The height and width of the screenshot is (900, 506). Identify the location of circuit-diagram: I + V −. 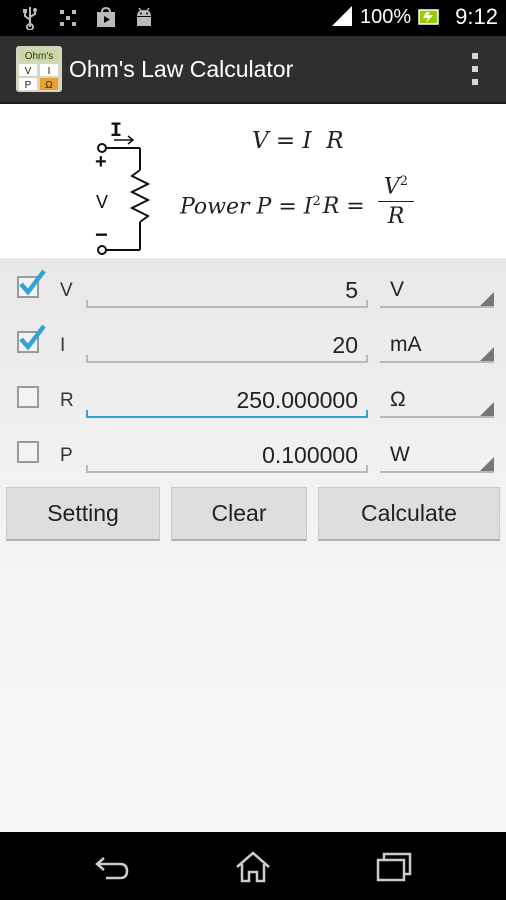
(123, 187).